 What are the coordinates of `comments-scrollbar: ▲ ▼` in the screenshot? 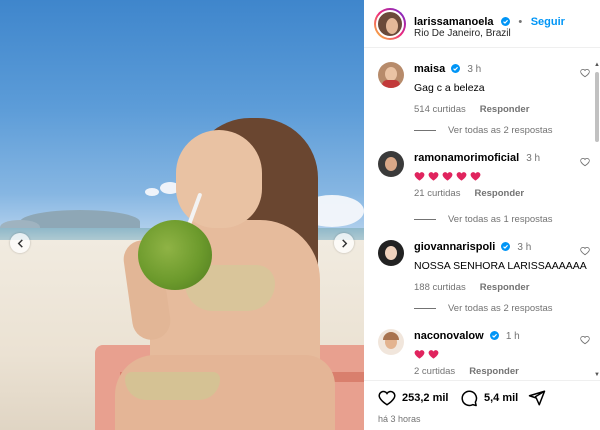 It's located at (597, 220).